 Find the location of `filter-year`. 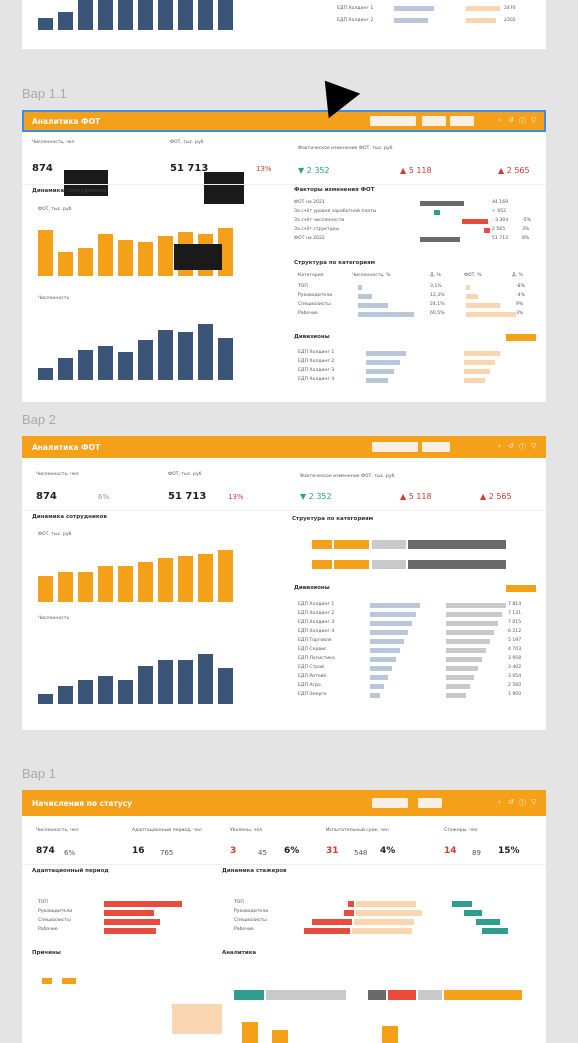

filter-year is located at coordinates (434, 121).